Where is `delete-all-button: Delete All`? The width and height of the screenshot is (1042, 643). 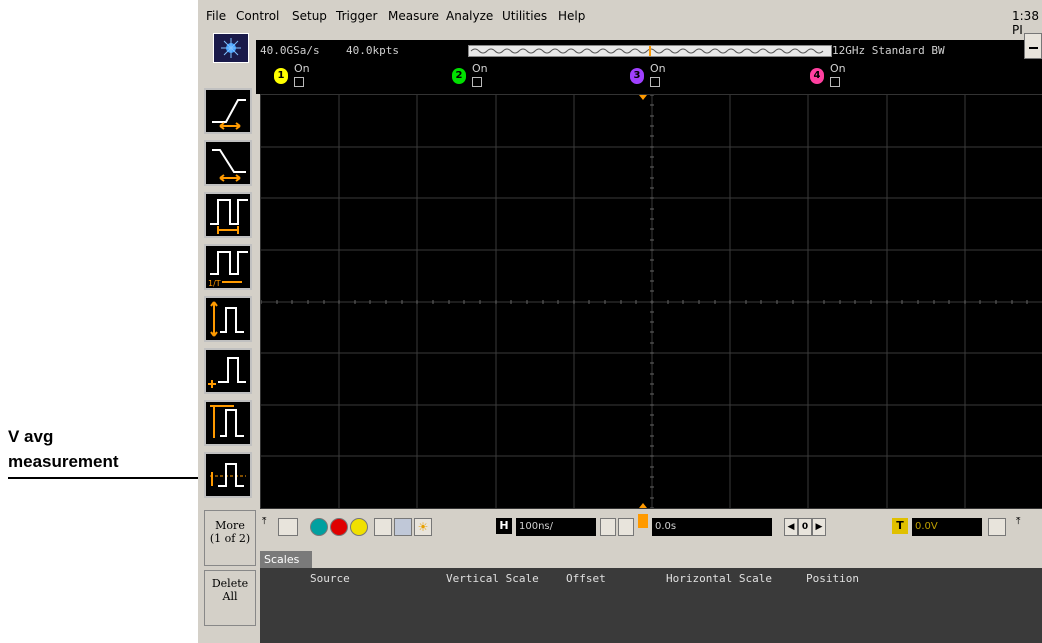
delete-all-button: Delete All is located at coordinates (230, 598).